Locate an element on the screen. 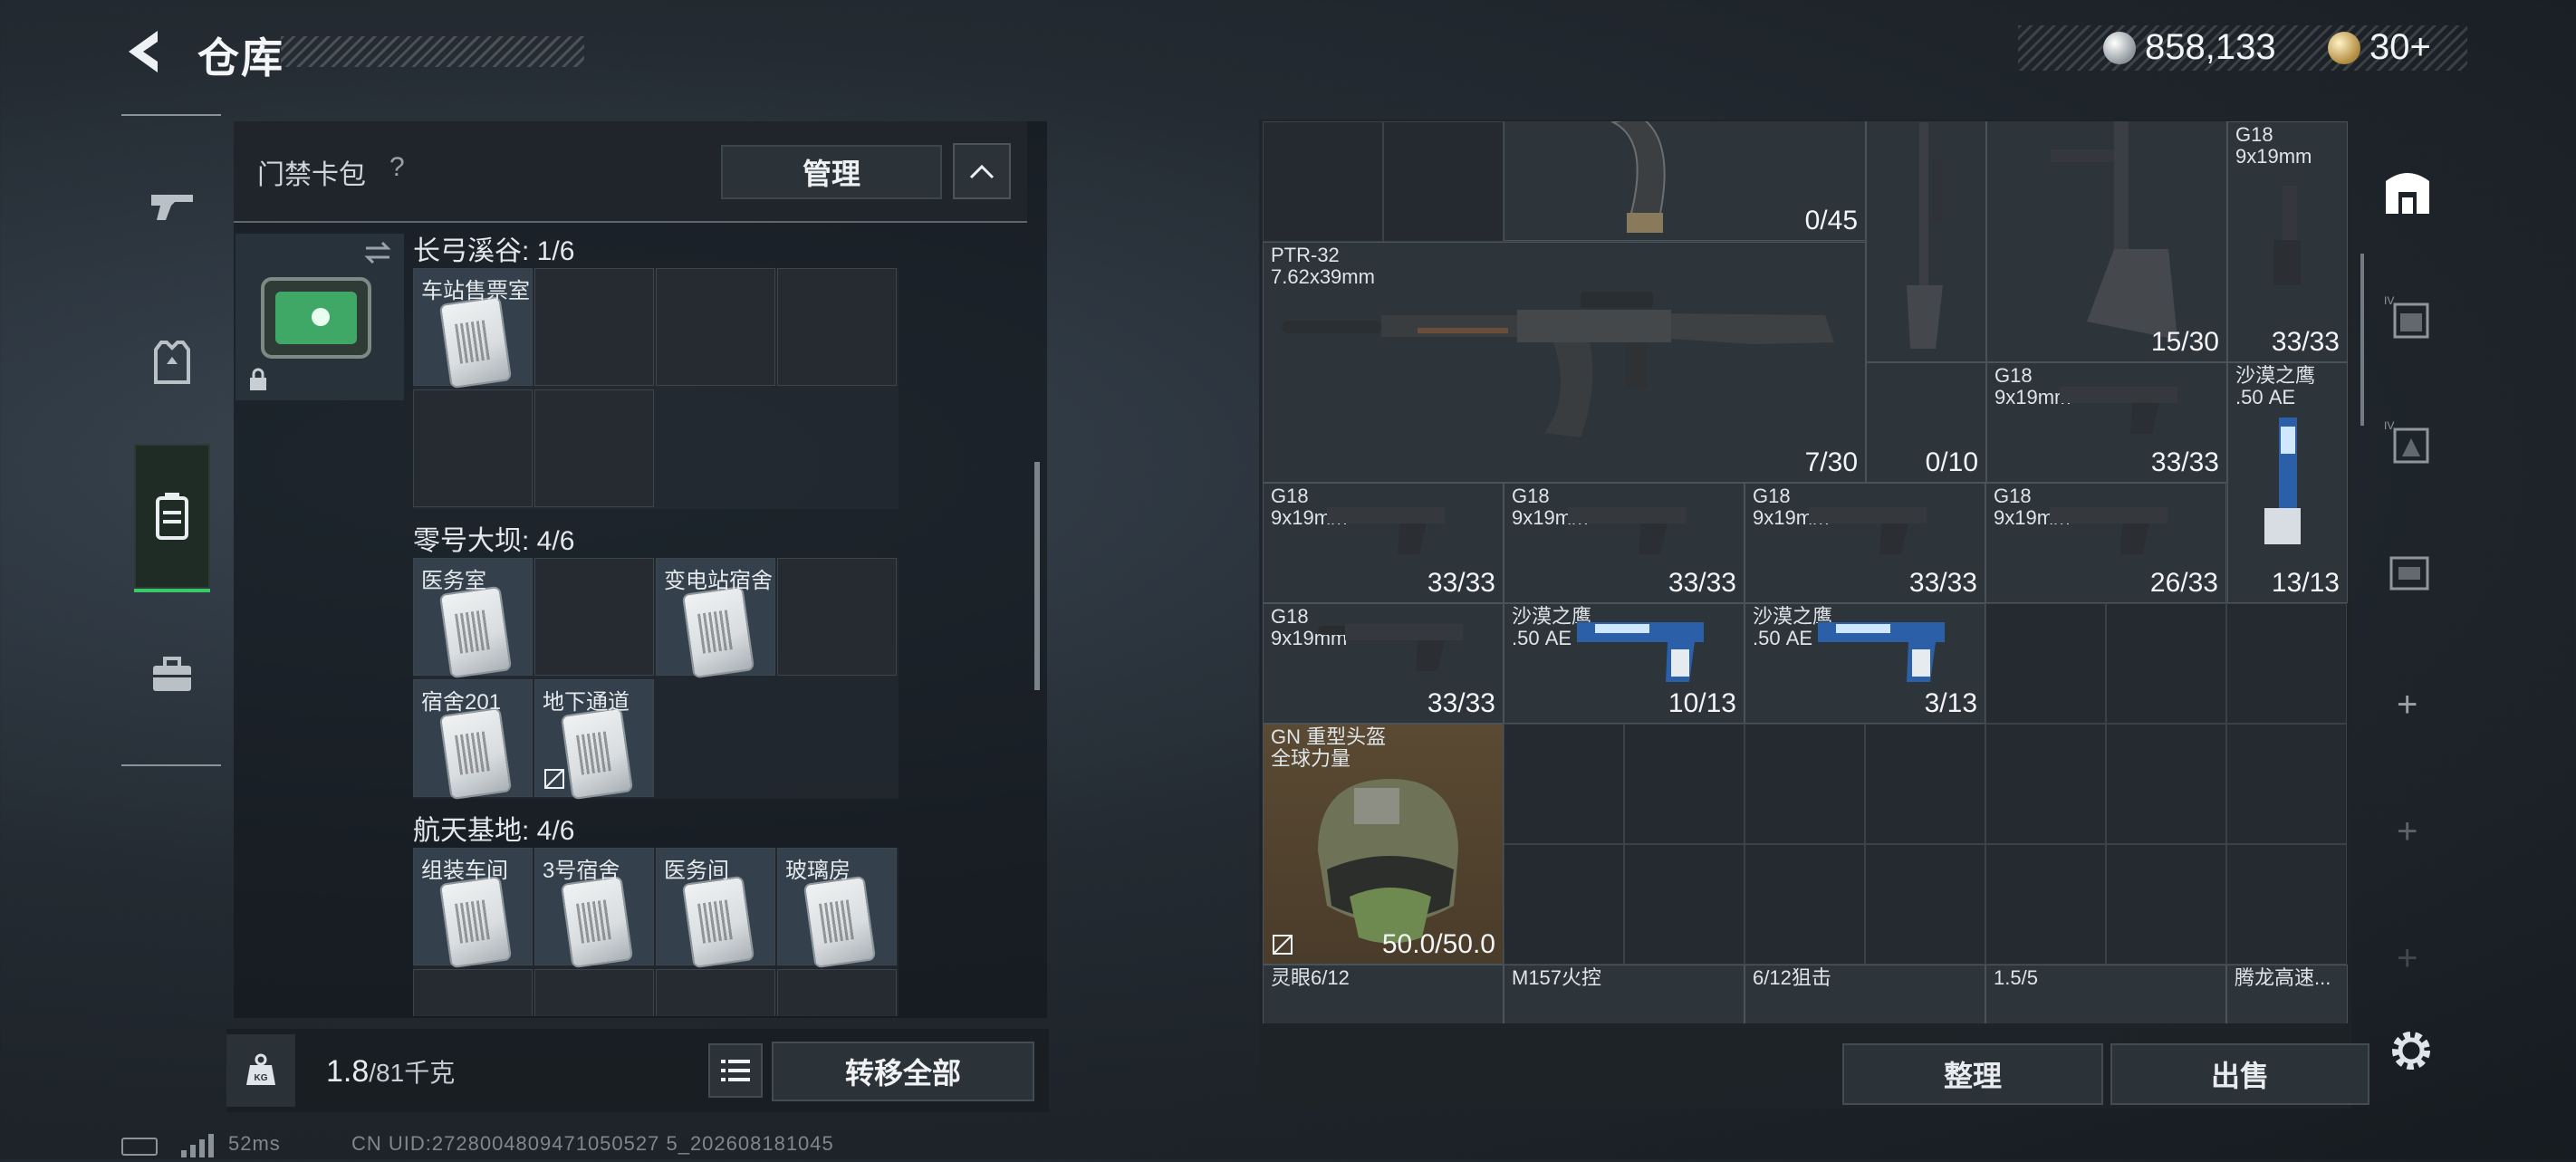 The image size is (2576, 1162). collapse-button is located at coordinates (982, 171).